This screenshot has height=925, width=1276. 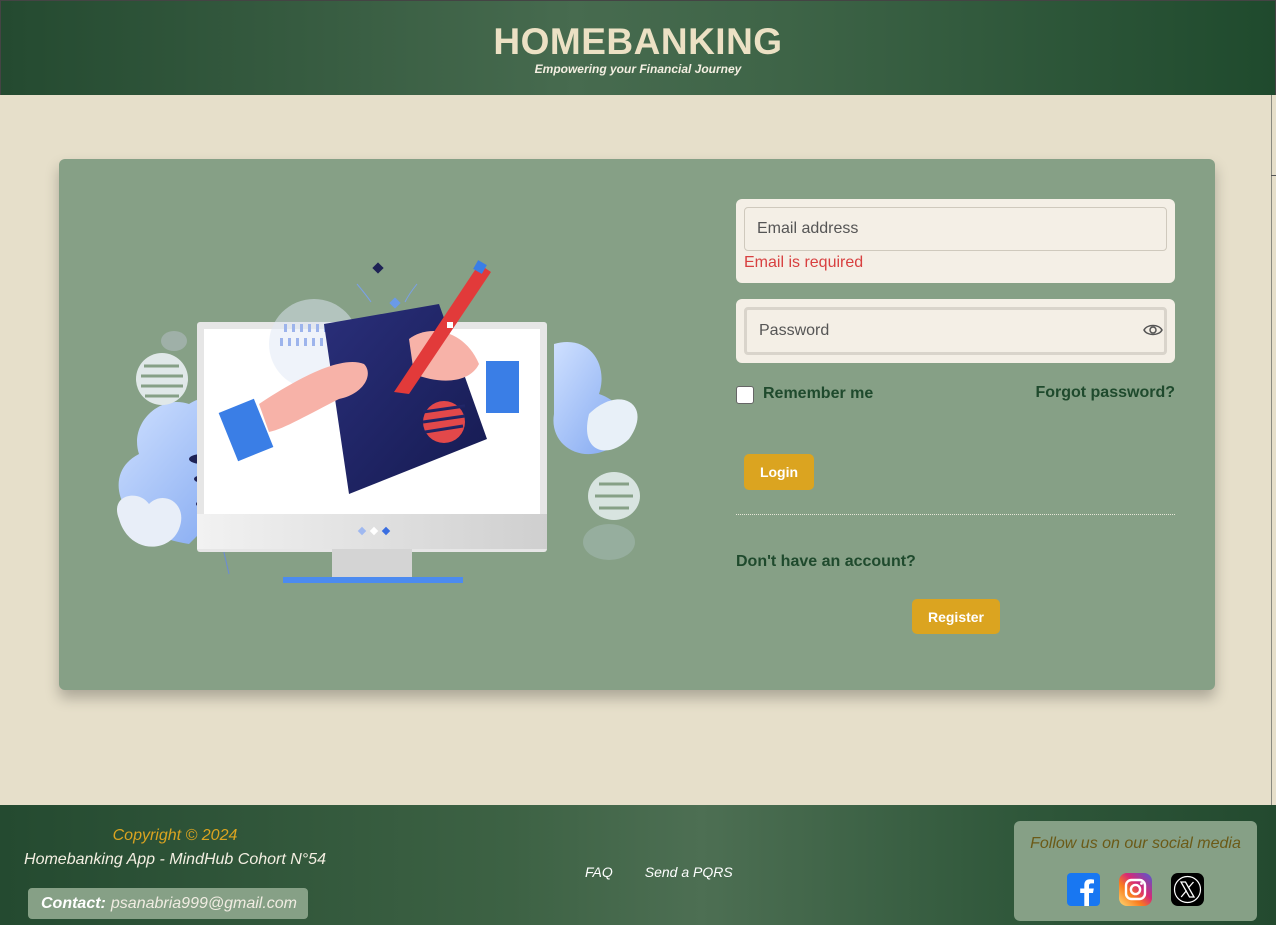 I want to click on x-icon, so click(x=1187, y=889).